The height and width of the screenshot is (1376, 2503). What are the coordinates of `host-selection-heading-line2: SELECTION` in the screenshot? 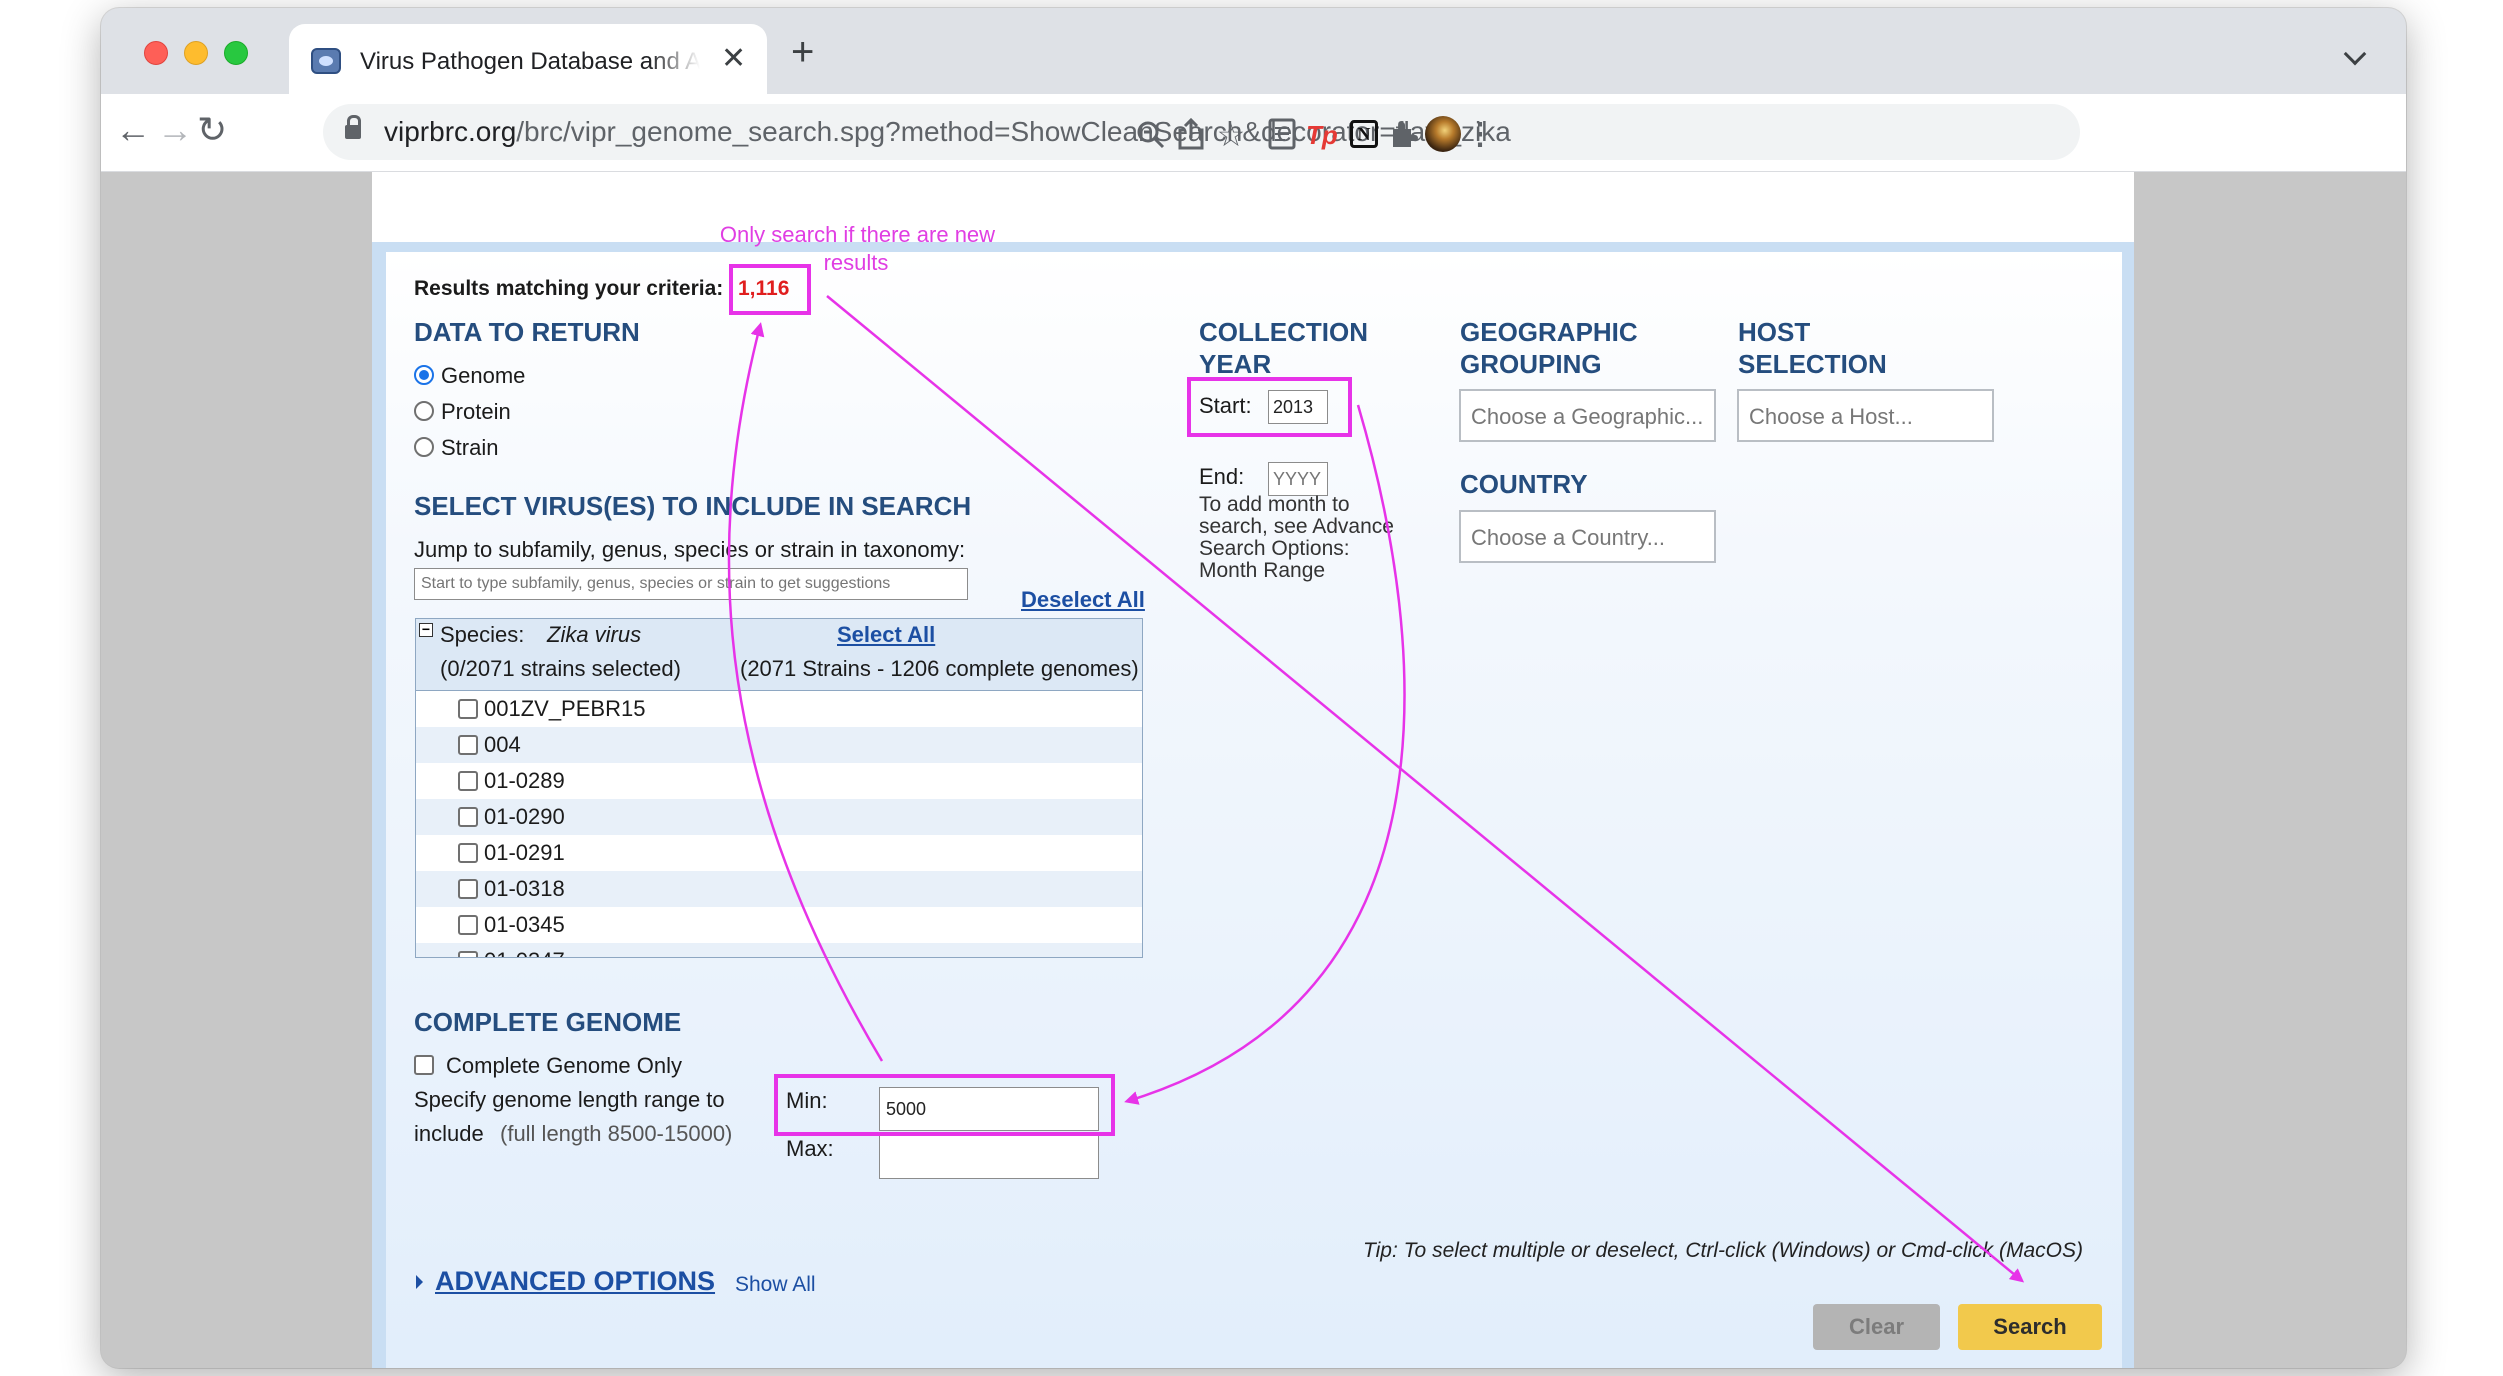 It's located at (1812, 364).